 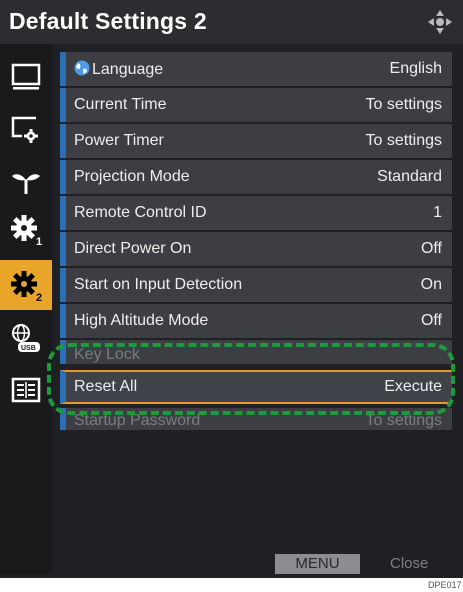 What do you see at coordinates (128, 69) in the screenshot?
I see `menu-item-label: Language` at bounding box center [128, 69].